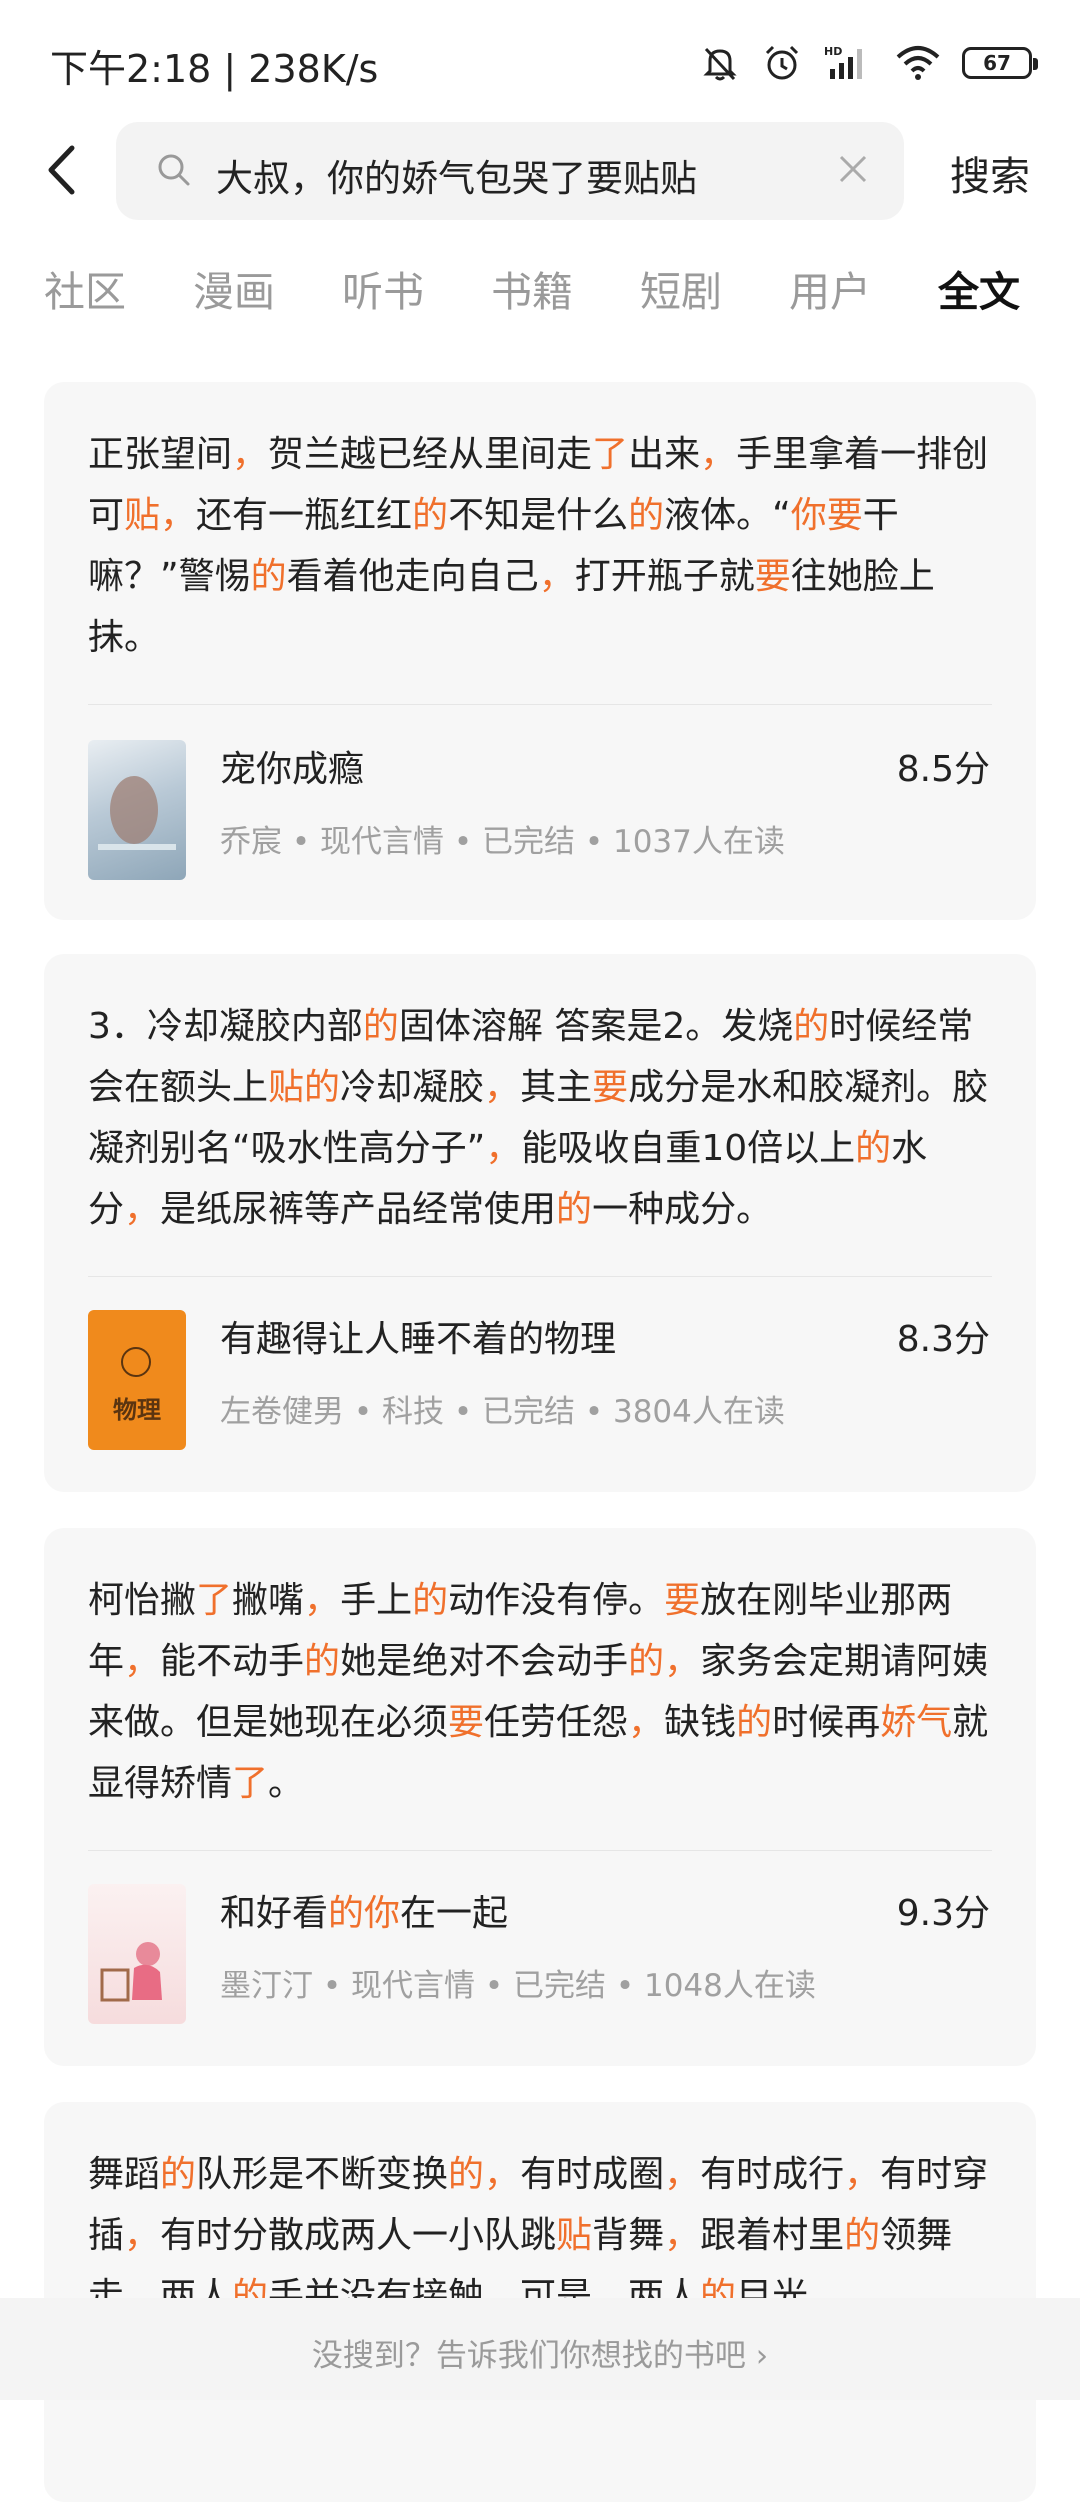 Image resolution: width=1080 pixels, height=2502 pixels. Describe the element at coordinates (681, 288) in the screenshot. I see `tab-short-dramas: 短剧` at that location.